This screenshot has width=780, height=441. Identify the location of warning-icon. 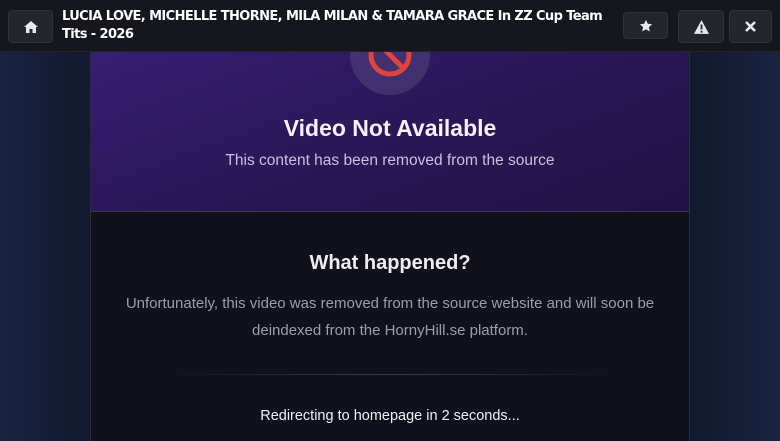
(701, 26).